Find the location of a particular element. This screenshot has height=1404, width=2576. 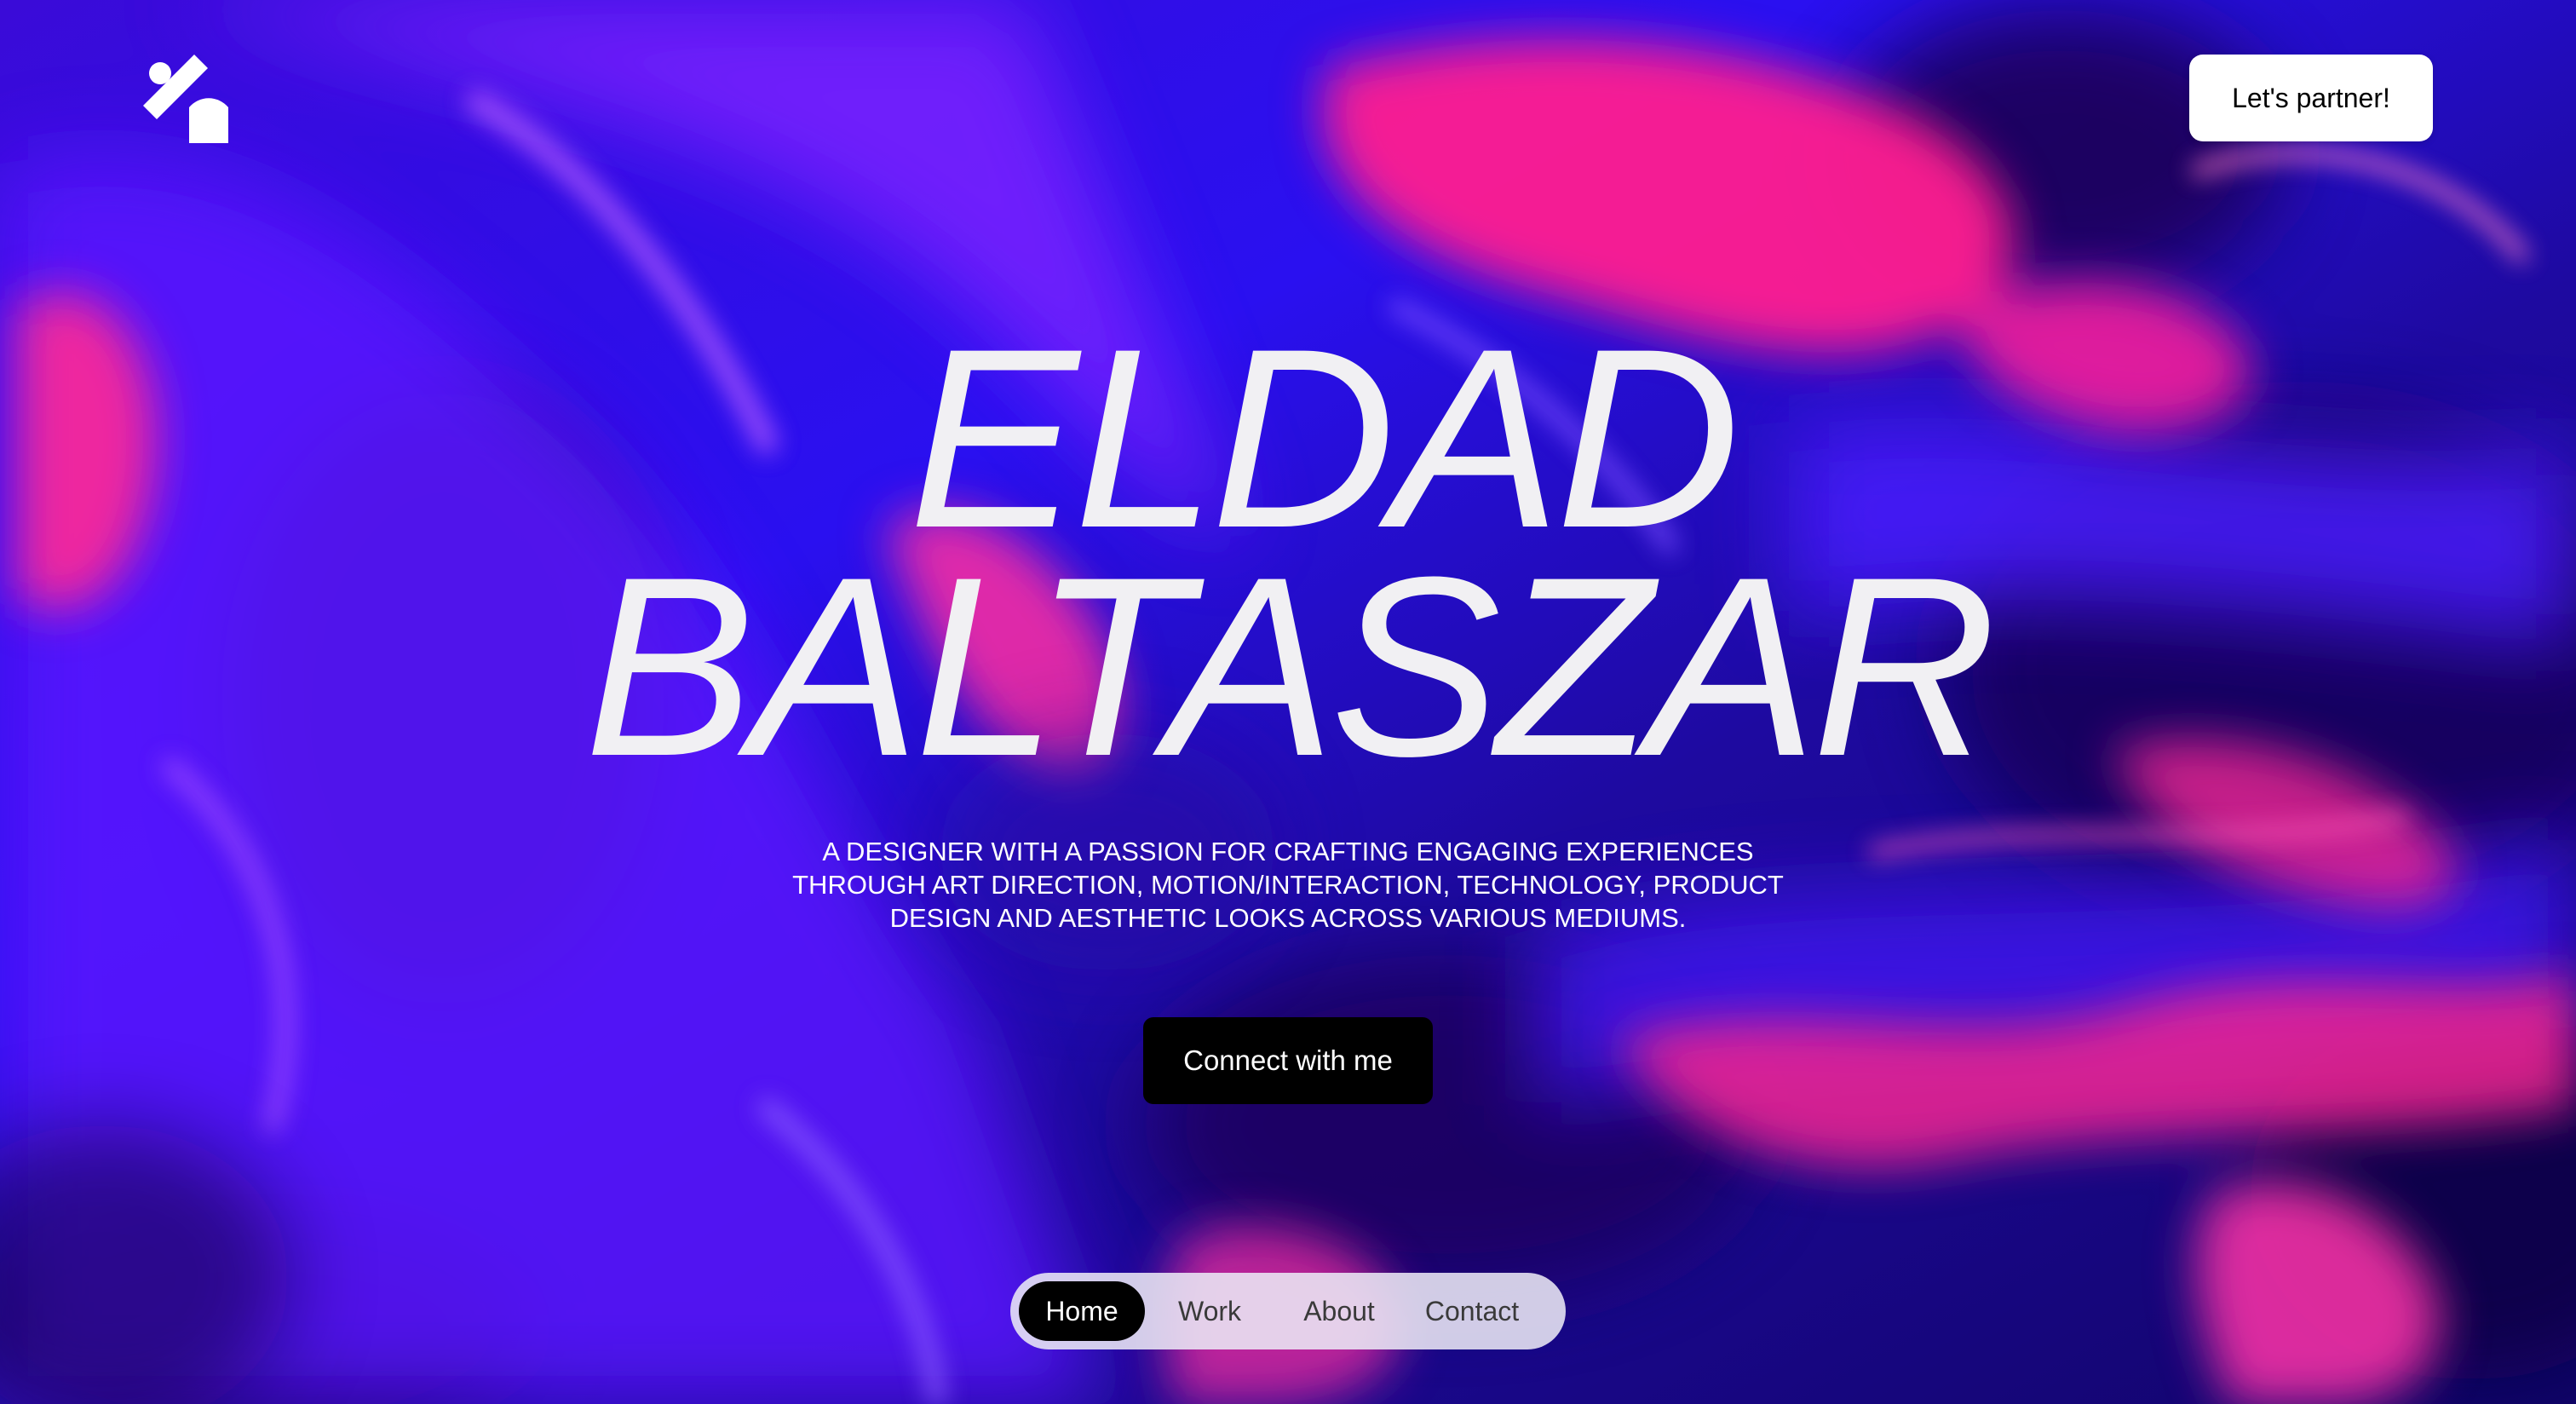

brand-mark-icon is located at coordinates (185, 99).